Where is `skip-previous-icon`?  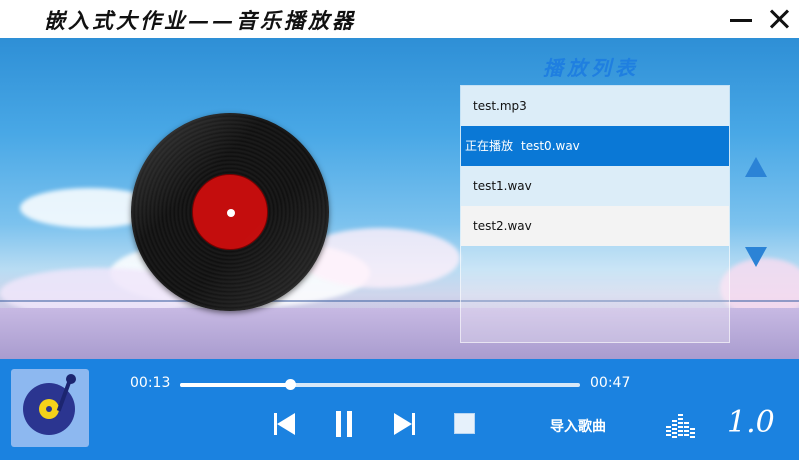 skip-previous-icon is located at coordinates (285, 424).